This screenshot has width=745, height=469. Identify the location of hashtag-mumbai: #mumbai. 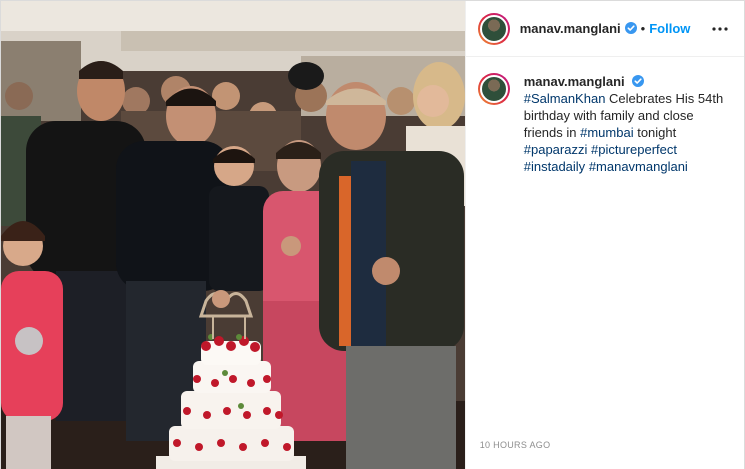
(606, 132).